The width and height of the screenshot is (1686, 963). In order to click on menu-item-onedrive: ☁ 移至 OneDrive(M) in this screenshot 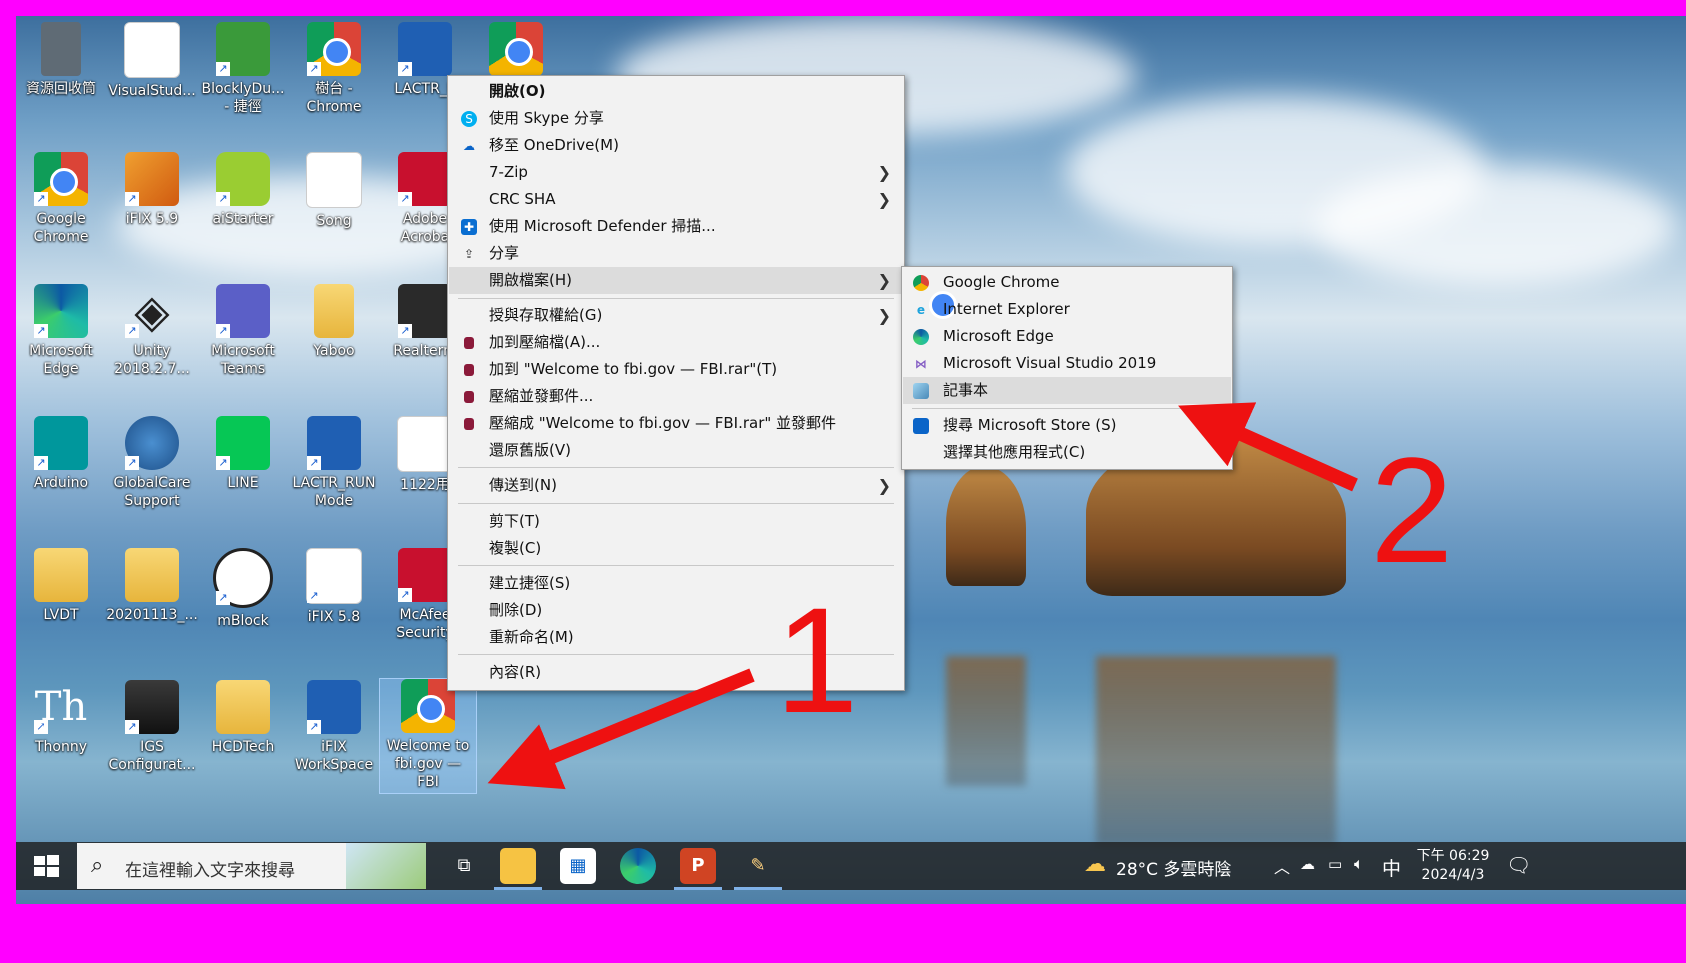, I will do `click(676, 145)`.